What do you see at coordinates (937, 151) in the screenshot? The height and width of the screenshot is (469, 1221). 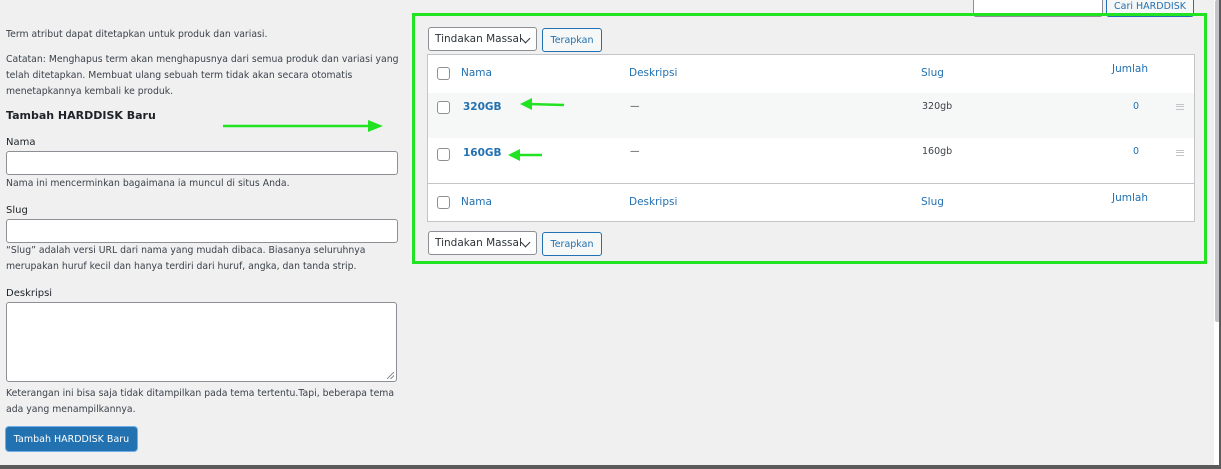 I see `term-slug: 160gb` at bounding box center [937, 151].